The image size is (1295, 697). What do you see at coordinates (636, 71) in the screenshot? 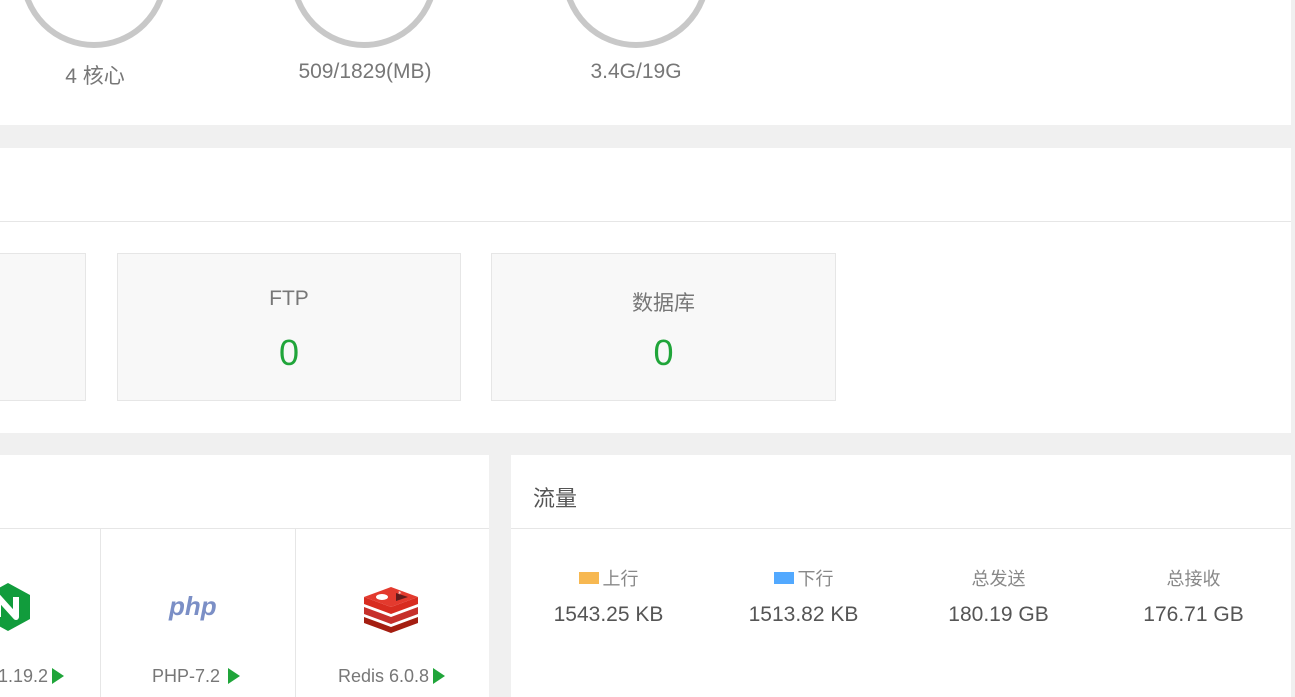
I see `disk-gauge-label: 3.4G/19G` at bounding box center [636, 71].